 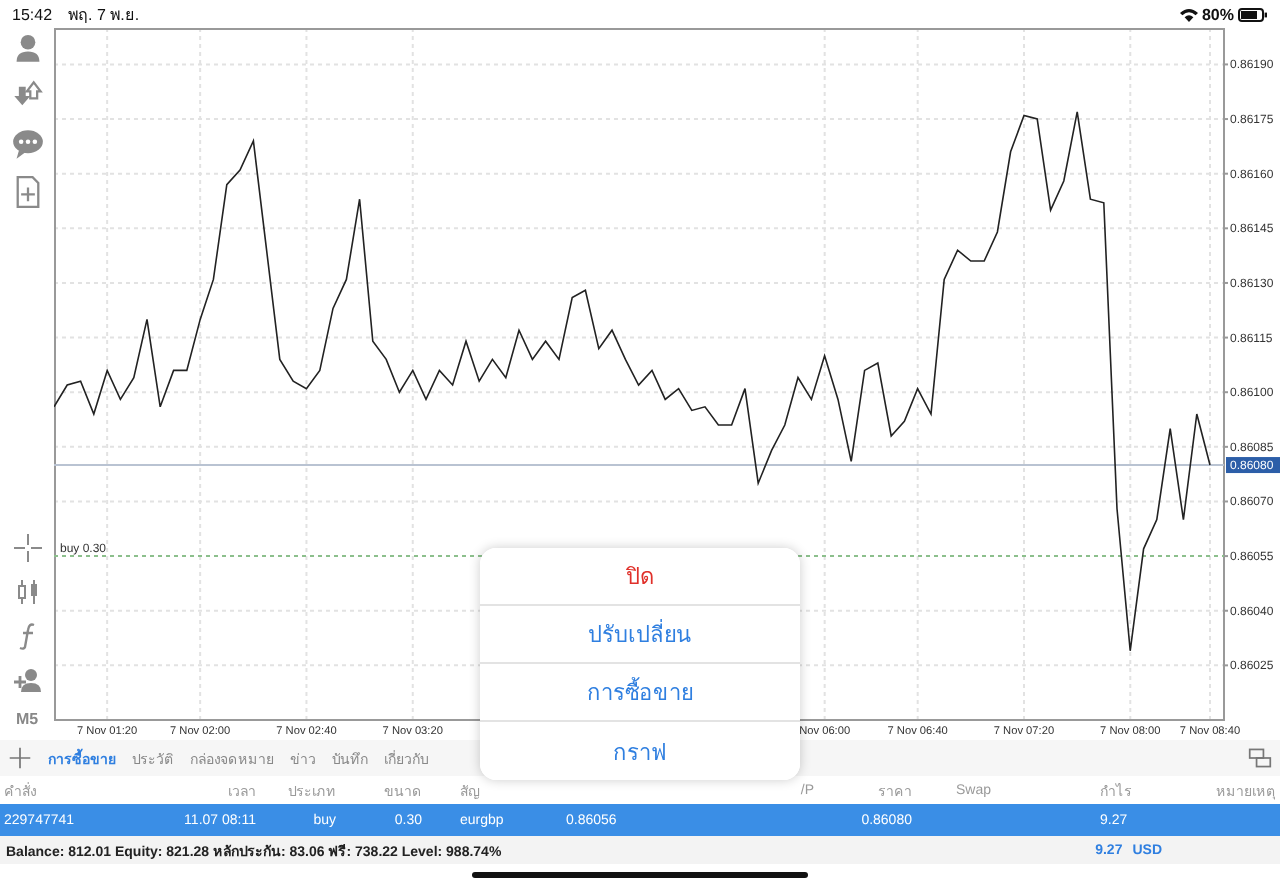 What do you see at coordinates (27, 144) in the screenshot?
I see `chat-icon` at bounding box center [27, 144].